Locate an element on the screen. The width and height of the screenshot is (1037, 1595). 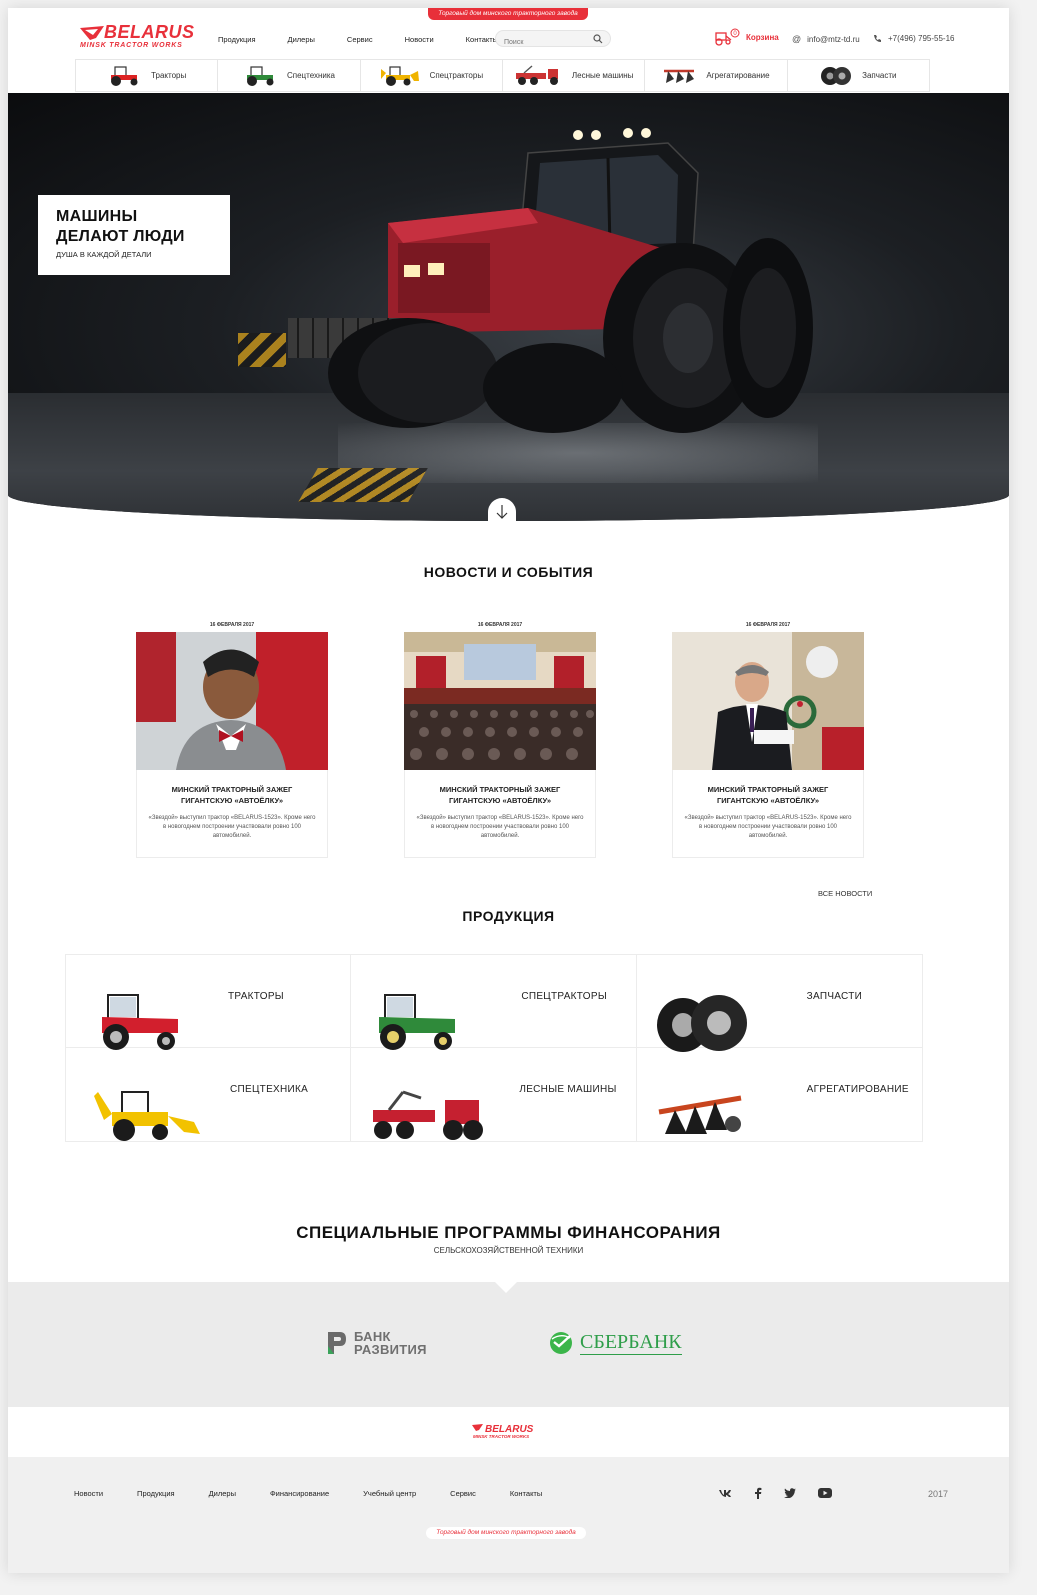
all-news-link: ВСЕ НОВОСТИ is located at coordinates (845, 893).